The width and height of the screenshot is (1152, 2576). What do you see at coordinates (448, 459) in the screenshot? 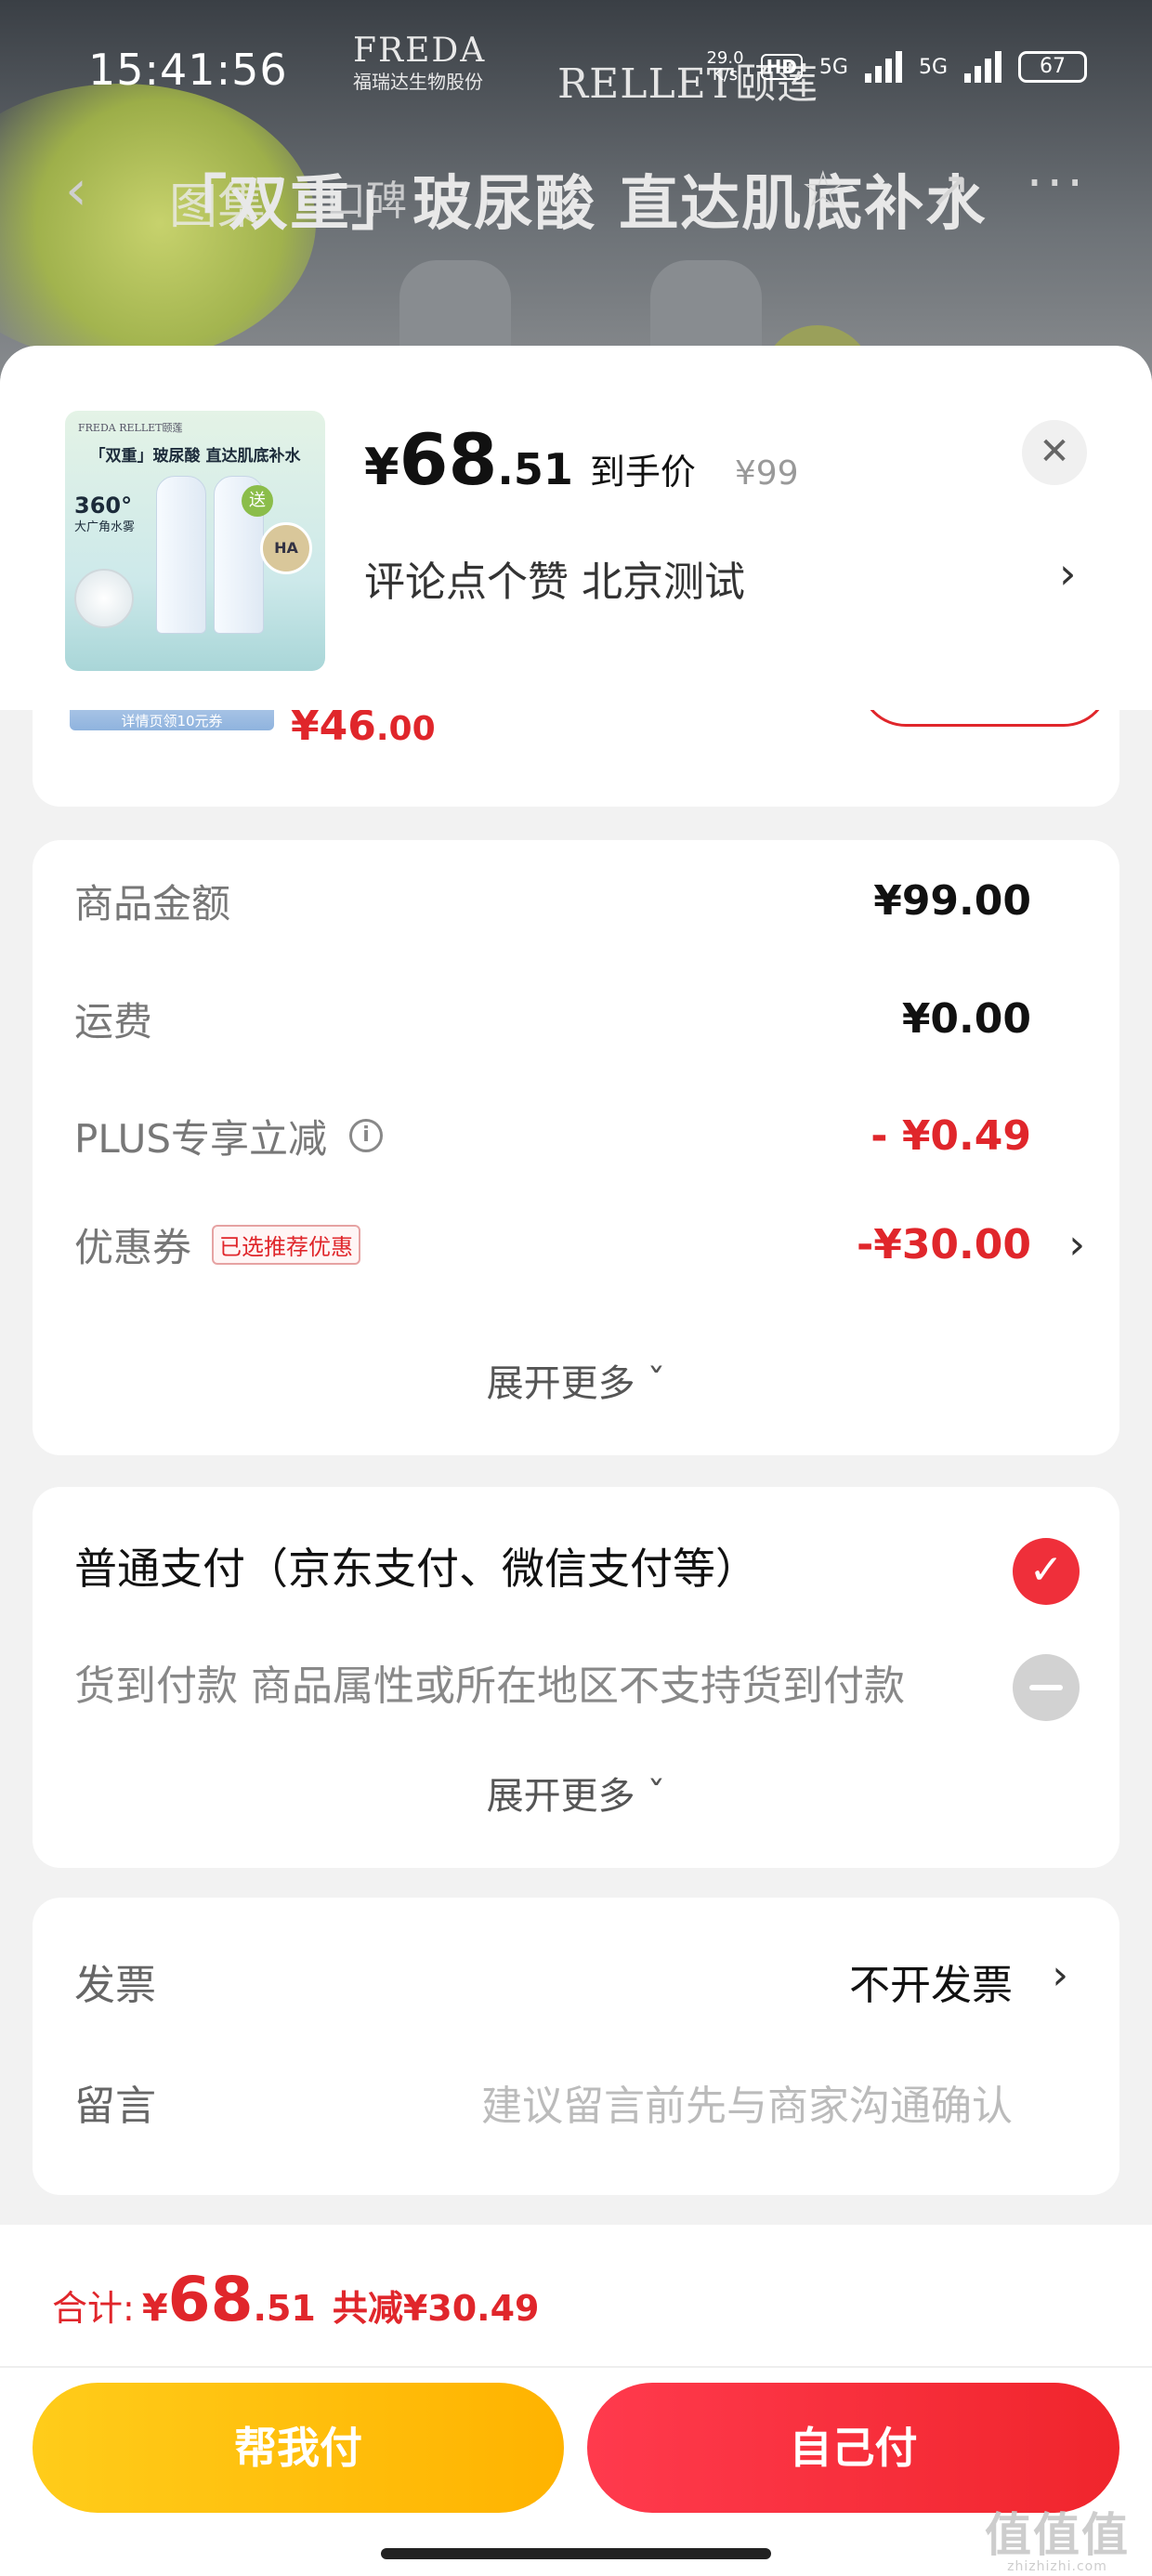
I see `price-integer: 68` at bounding box center [448, 459].